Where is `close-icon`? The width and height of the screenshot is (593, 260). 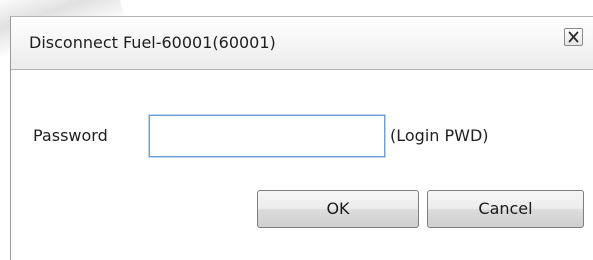
close-icon is located at coordinates (573, 37).